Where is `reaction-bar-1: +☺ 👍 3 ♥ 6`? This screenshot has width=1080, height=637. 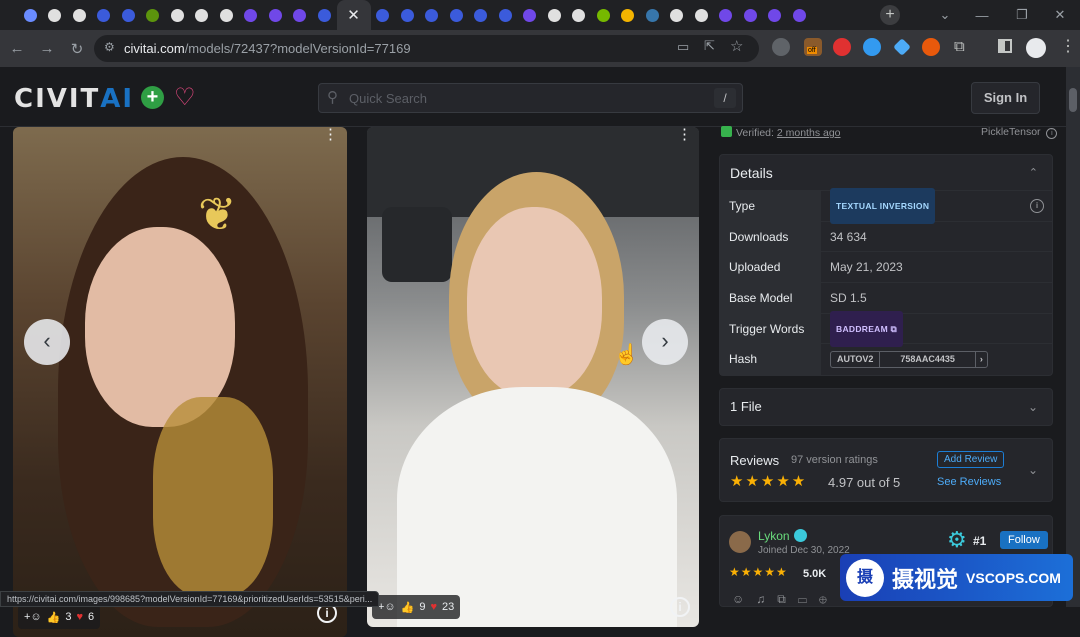 reaction-bar-1: +☺ 👍 3 ♥ 6 is located at coordinates (59, 617).